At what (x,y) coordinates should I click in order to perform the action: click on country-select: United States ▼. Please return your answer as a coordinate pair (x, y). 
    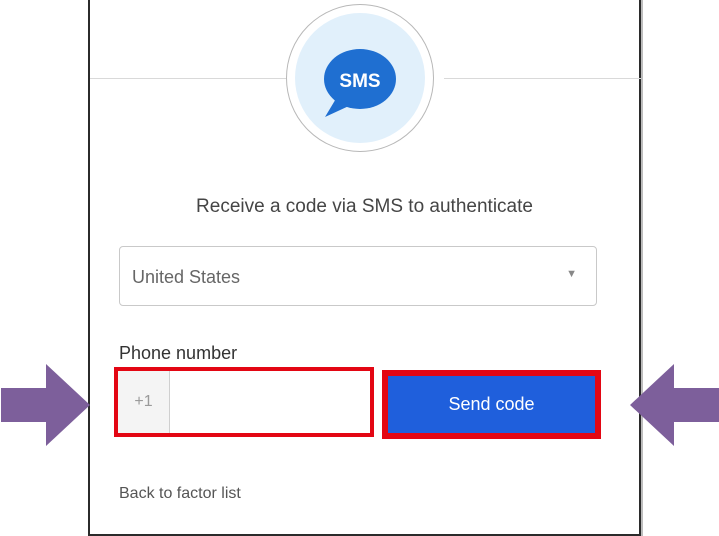
    Looking at the image, I should click on (358, 276).